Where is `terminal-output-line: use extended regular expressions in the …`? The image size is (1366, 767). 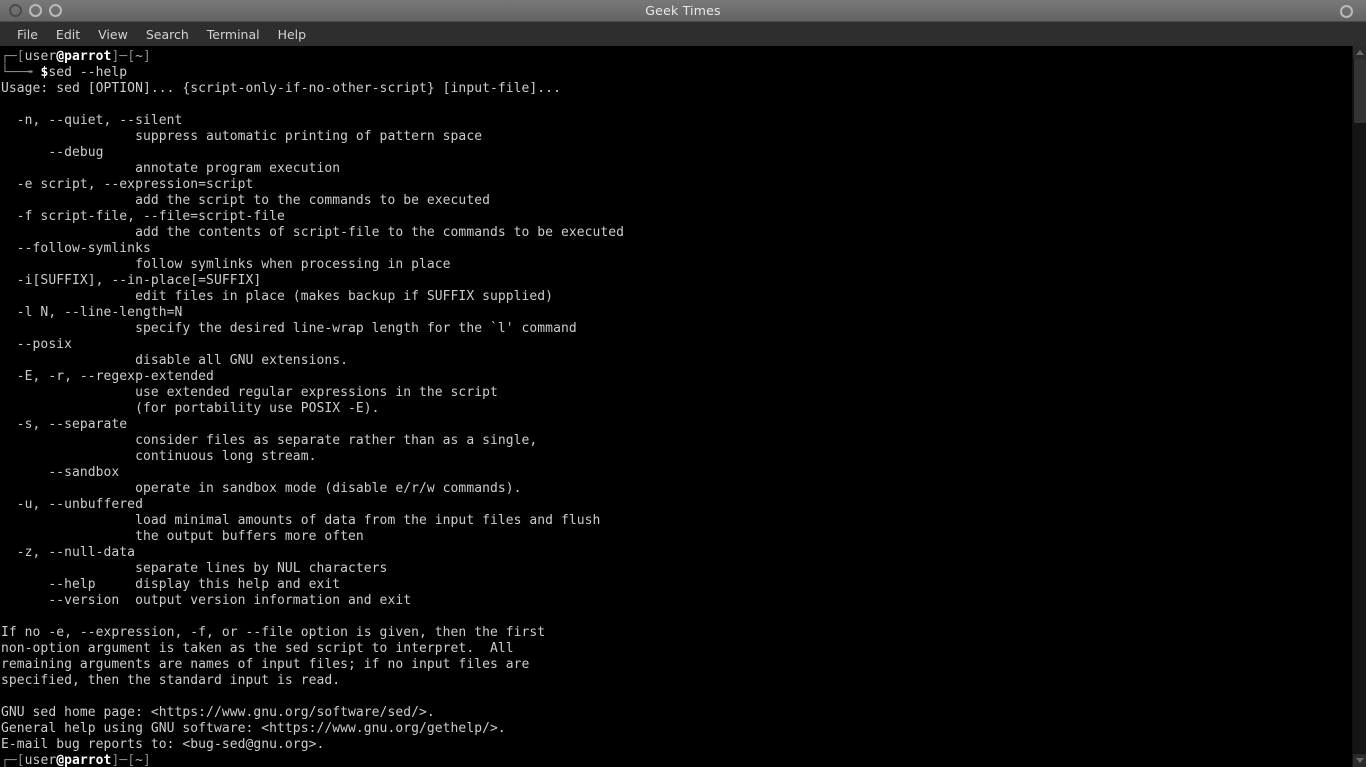 terminal-output-line: use extended regular expressions in the … is located at coordinates (249, 392).